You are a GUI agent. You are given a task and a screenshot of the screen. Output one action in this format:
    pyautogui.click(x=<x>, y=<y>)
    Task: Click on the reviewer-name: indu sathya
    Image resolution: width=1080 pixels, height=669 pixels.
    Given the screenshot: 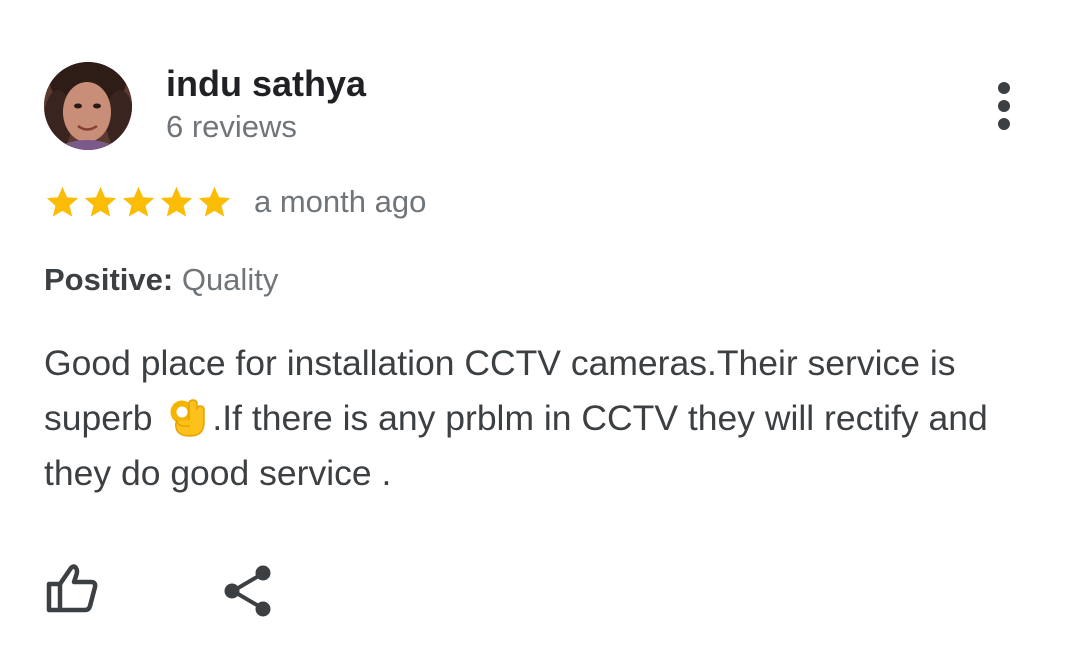 What is the action you would take?
    pyautogui.click(x=266, y=84)
    